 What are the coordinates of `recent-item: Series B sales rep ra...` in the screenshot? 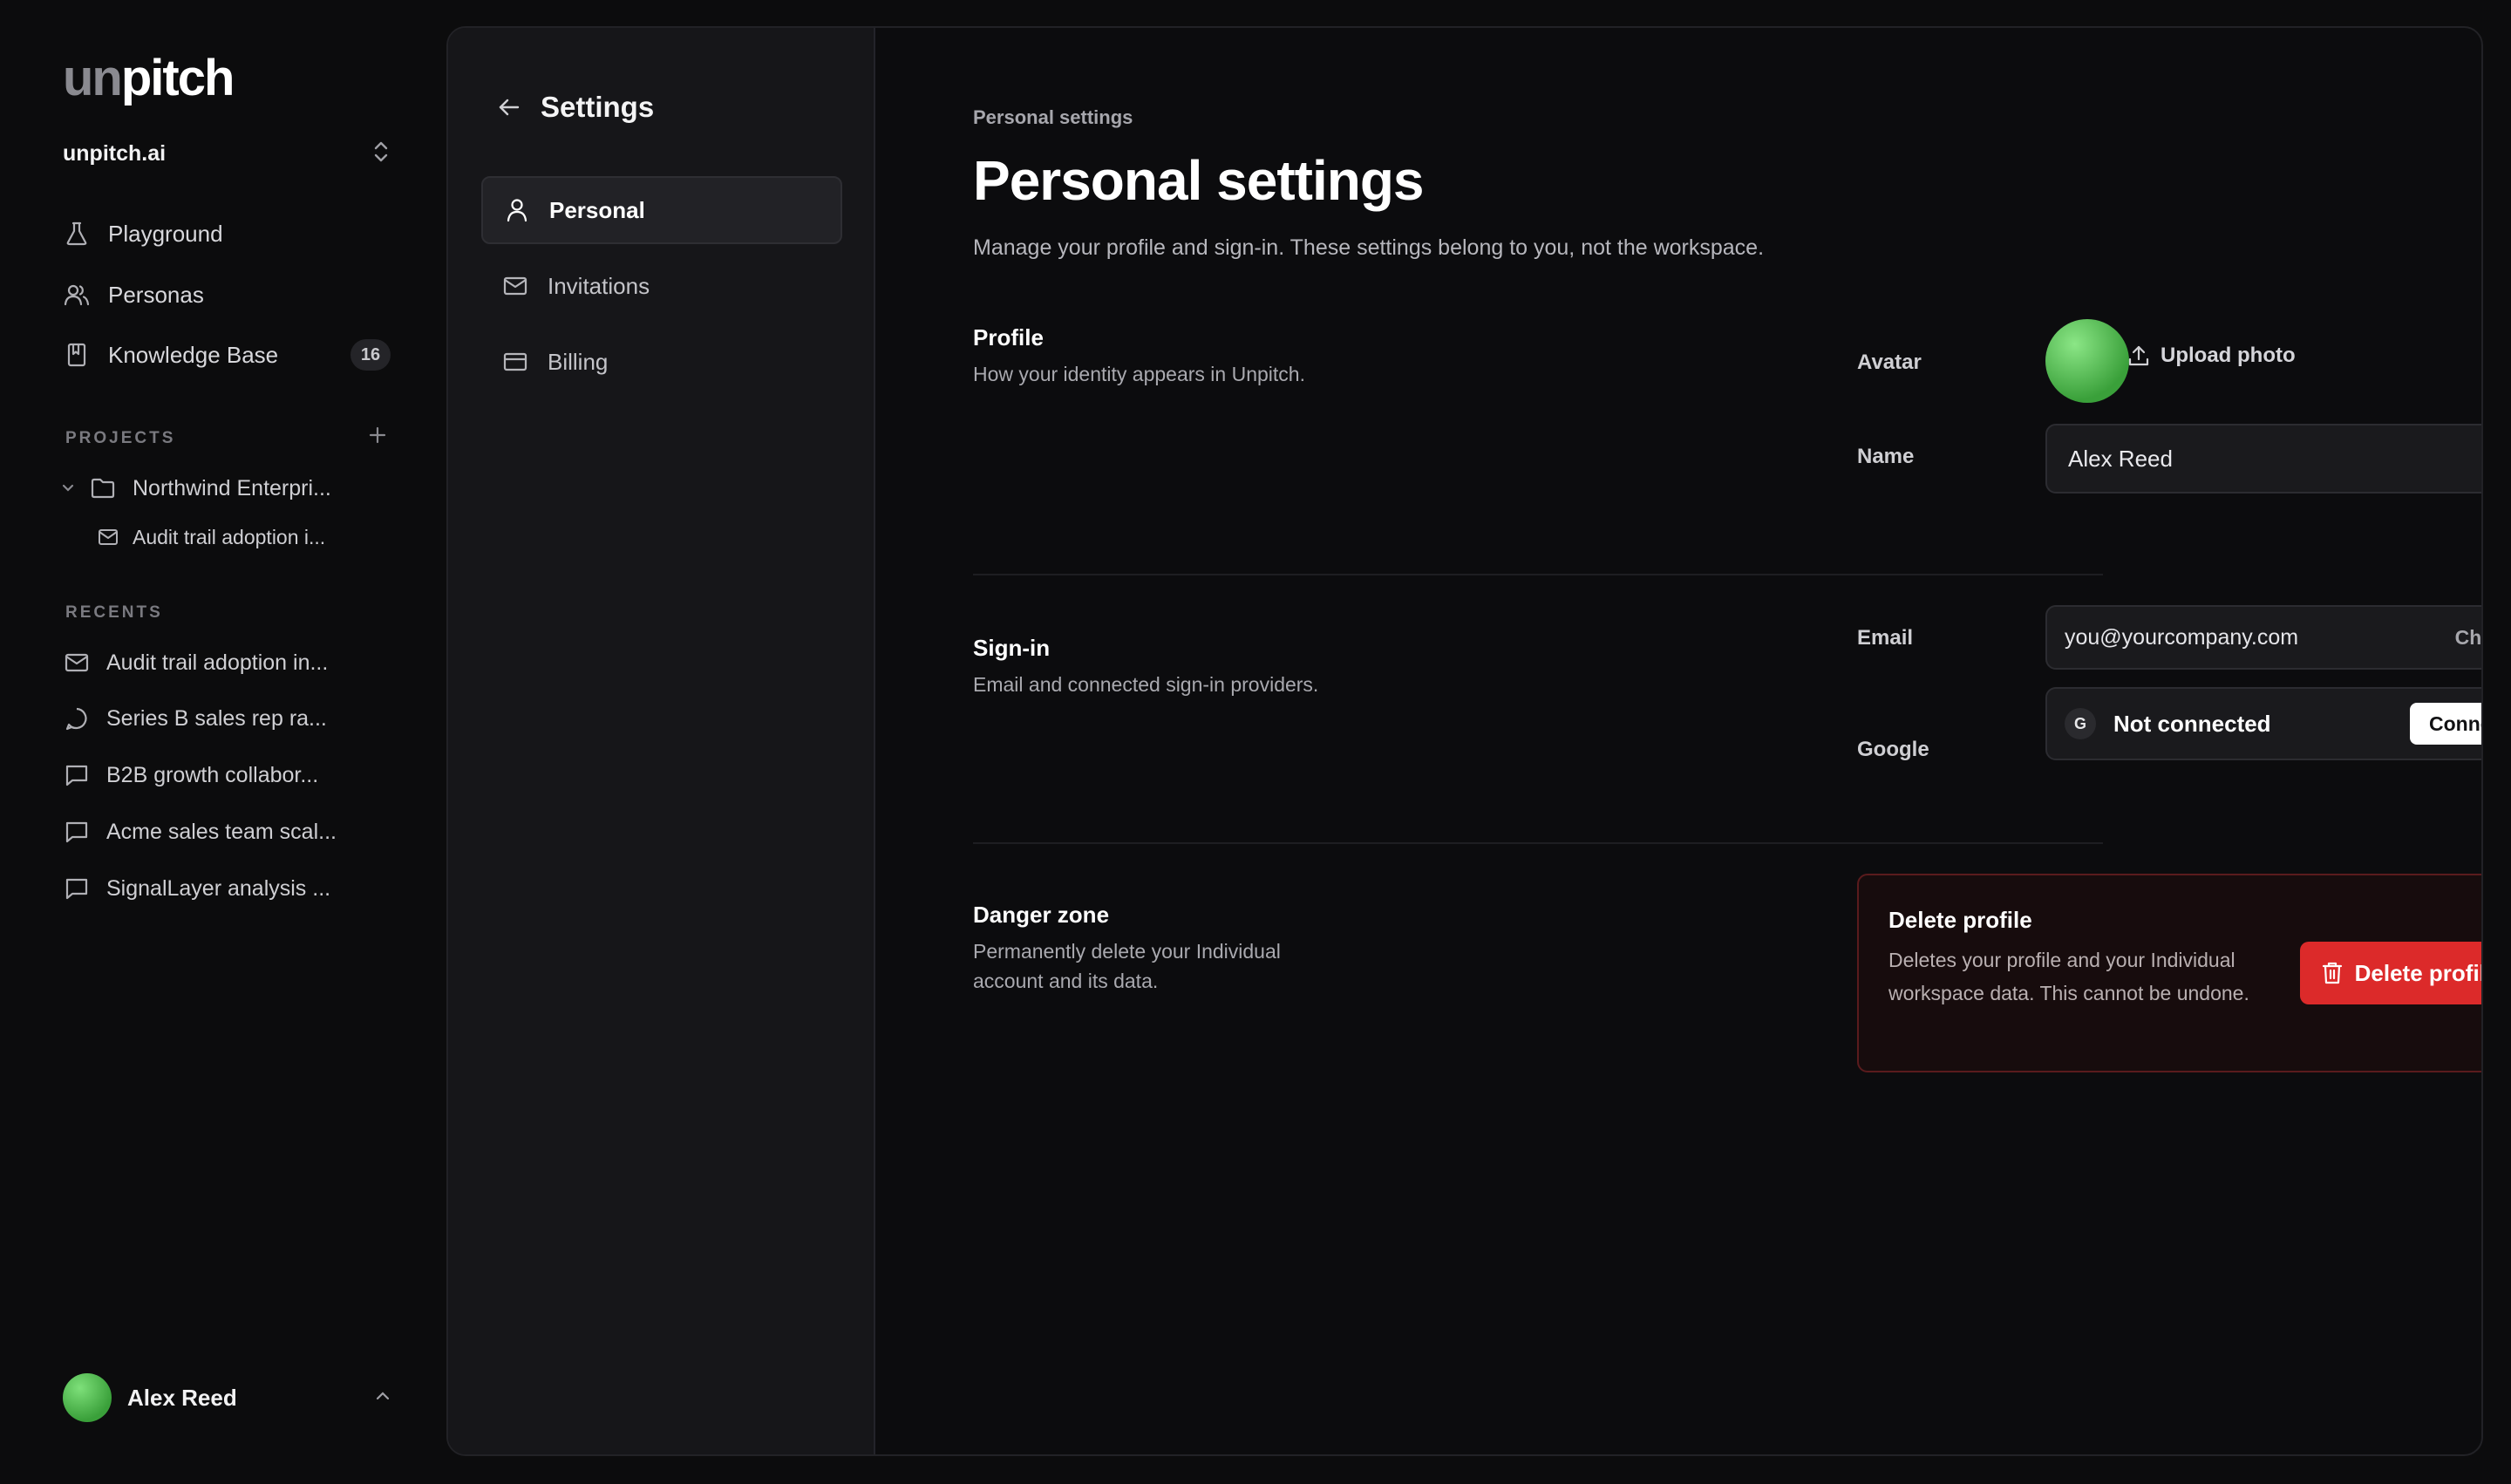 It's located at (196, 718).